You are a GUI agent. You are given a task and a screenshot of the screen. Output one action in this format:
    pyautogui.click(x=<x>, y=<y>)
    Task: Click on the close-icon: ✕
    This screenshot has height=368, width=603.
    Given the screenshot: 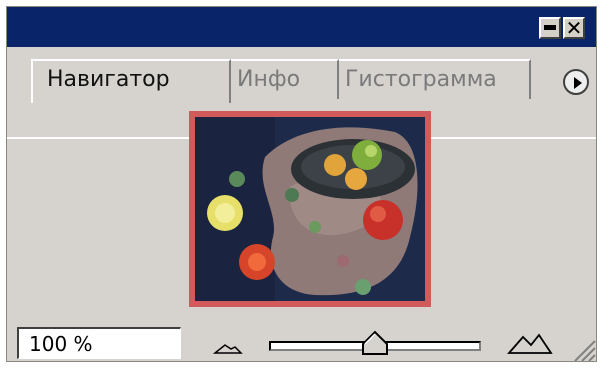 What is the action you would take?
    pyautogui.click(x=574, y=28)
    